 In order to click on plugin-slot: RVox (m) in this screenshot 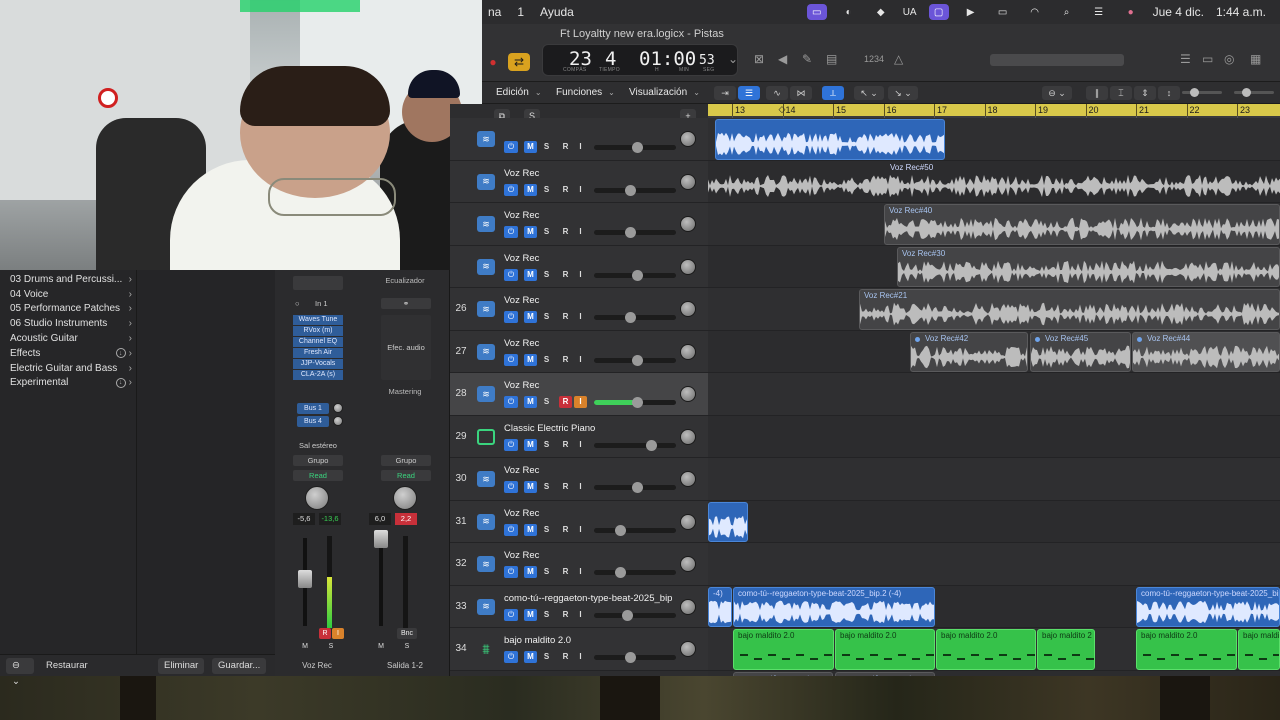, I will do `click(318, 331)`.